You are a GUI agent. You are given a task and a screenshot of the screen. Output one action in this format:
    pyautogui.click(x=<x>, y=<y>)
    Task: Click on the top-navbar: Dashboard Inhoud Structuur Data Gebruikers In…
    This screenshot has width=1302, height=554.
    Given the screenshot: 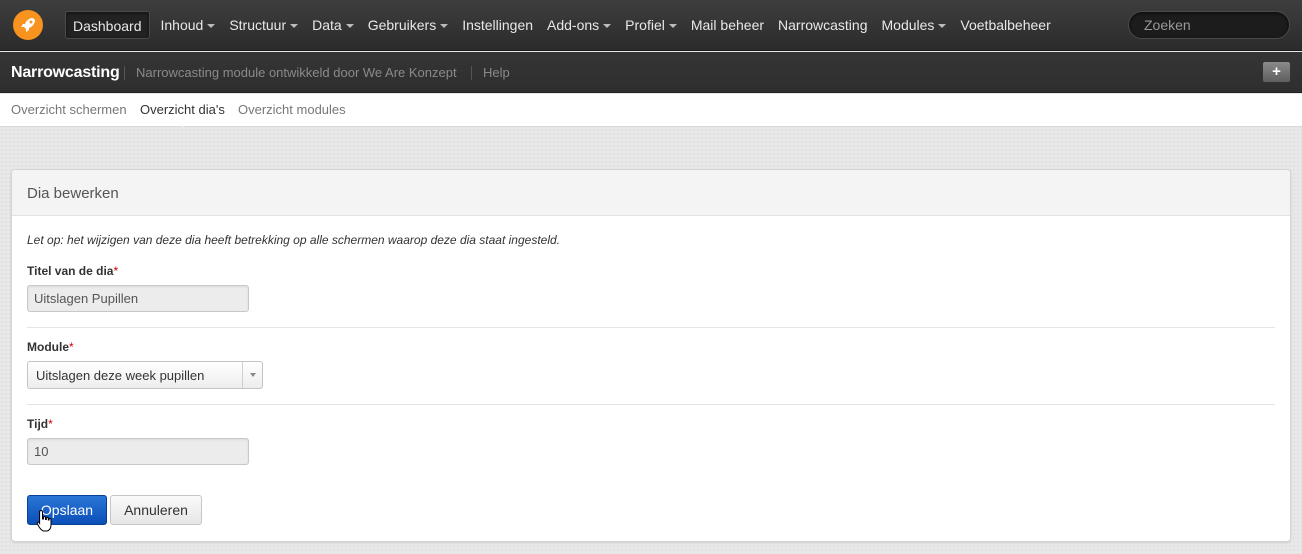 What is the action you would take?
    pyautogui.click(x=651, y=25)
    